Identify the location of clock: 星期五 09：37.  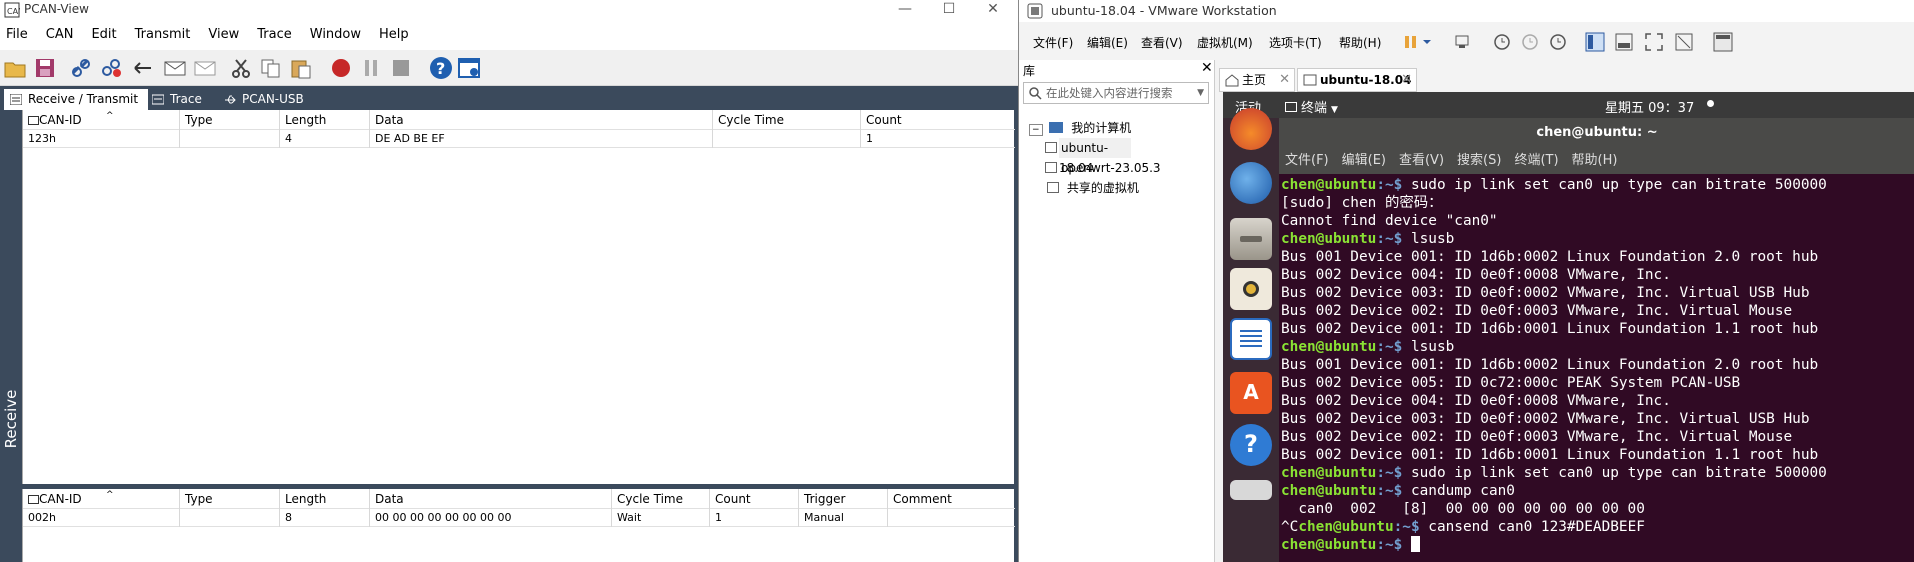
(1649, 106).